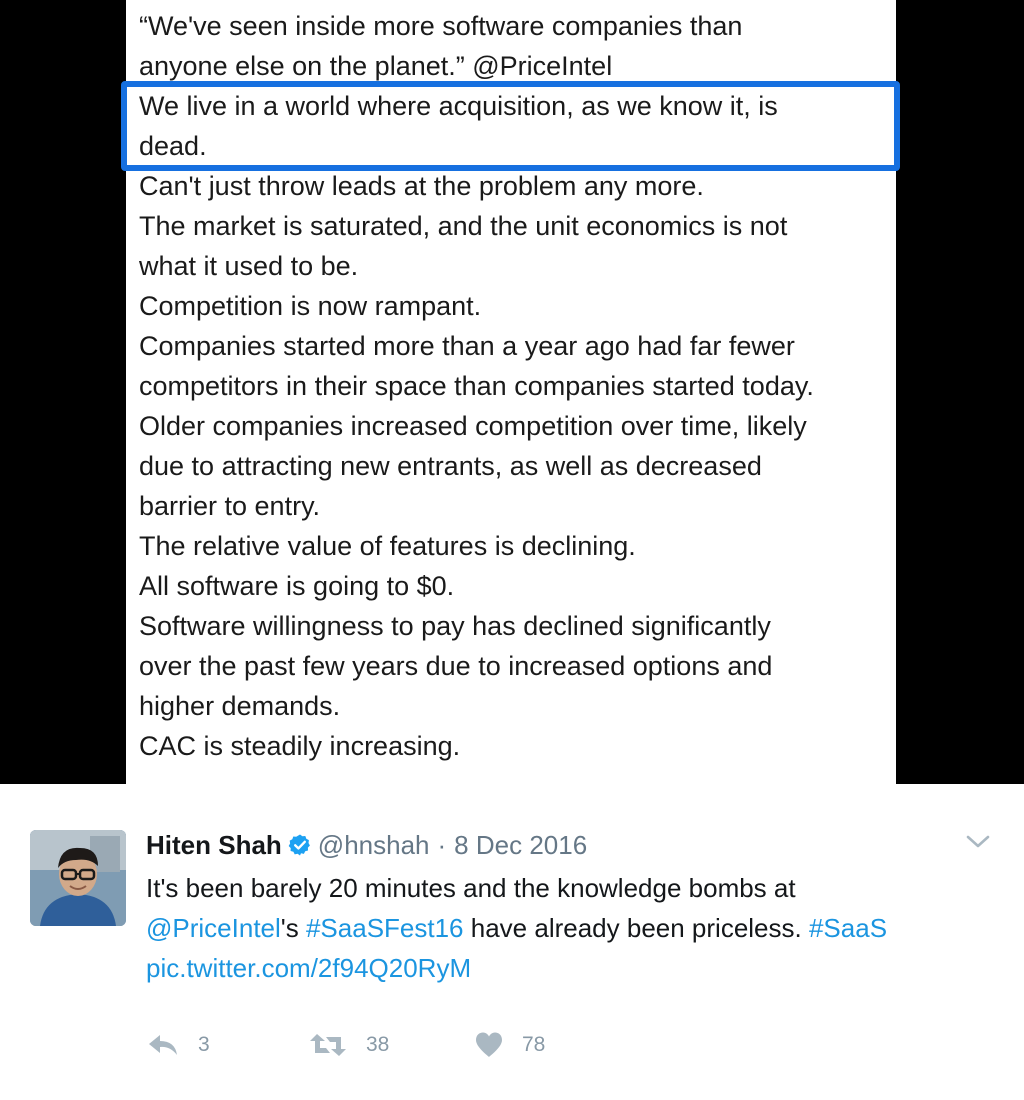 Image resolution: width=1024 pixels, height=1100 pixels. I want to click on notes-line: barrier to entry., so click(230, 506).